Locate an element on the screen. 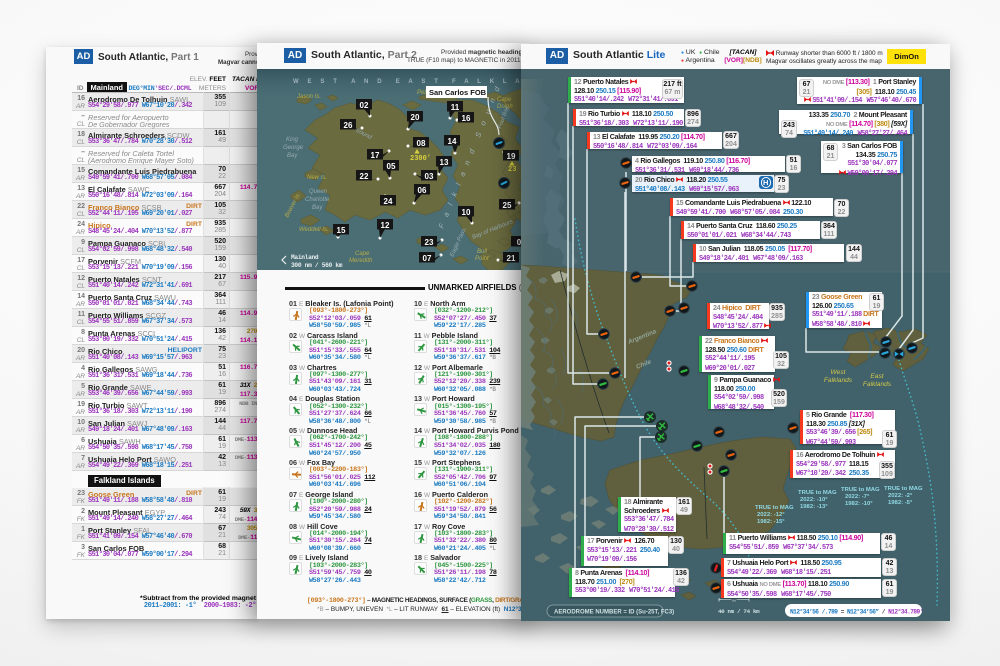 The height and width of the screenshot is (666, 1000). svg-text: 07 is located at coordinates (427, 258).